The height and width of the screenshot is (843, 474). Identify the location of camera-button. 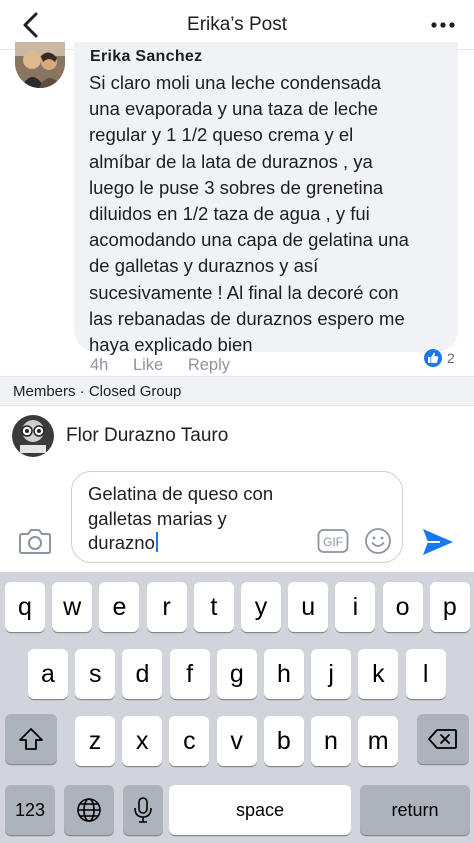
(35, 541).